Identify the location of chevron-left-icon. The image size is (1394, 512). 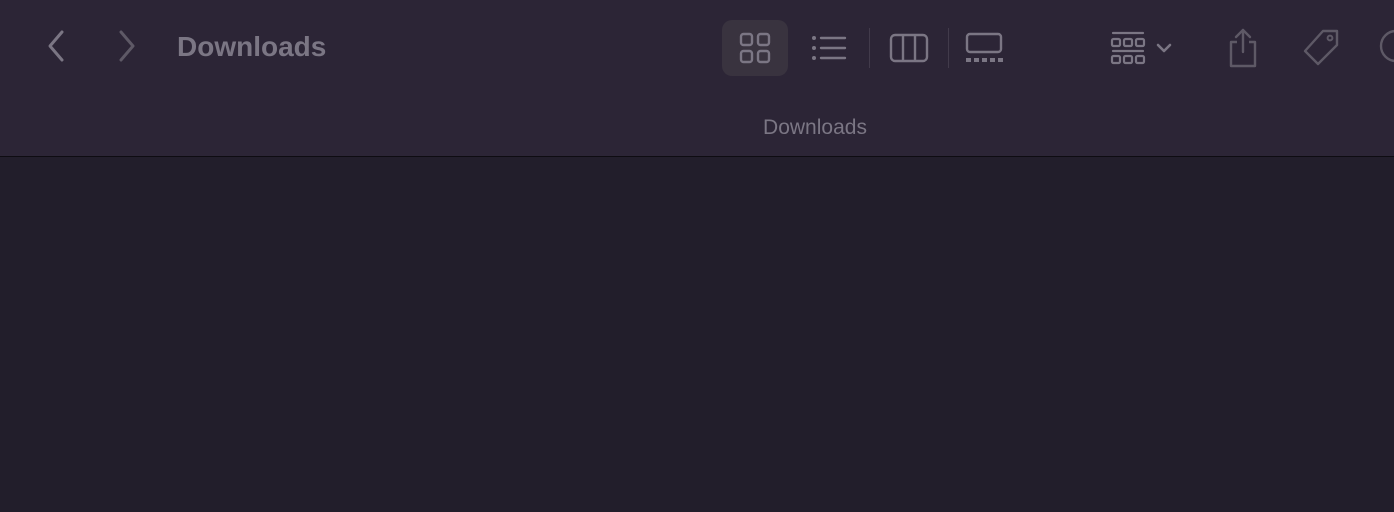
(56, 46).